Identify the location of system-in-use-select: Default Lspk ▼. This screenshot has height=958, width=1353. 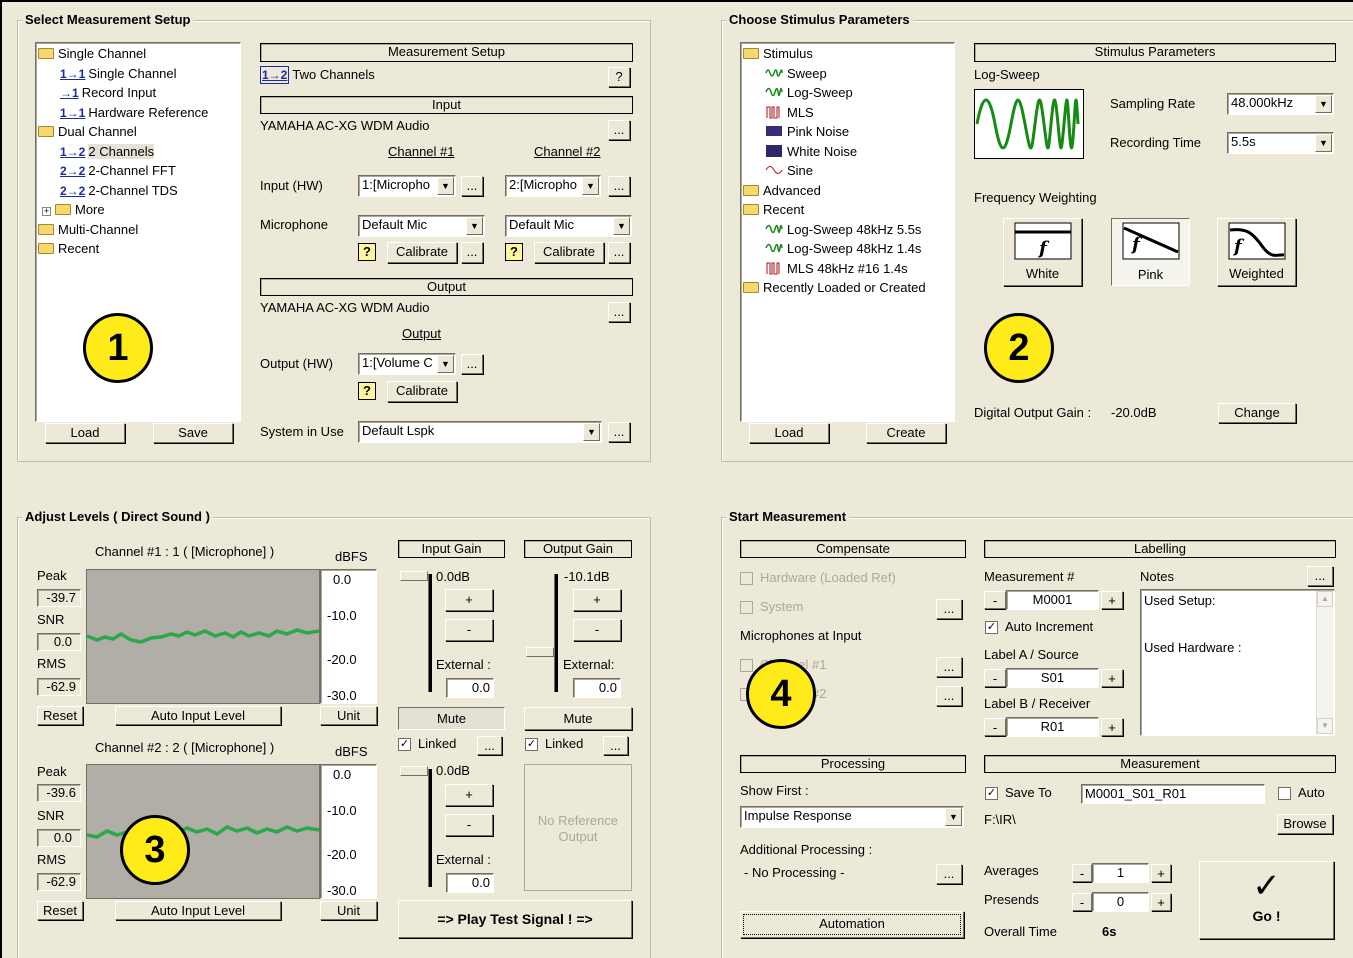
(480, 432).